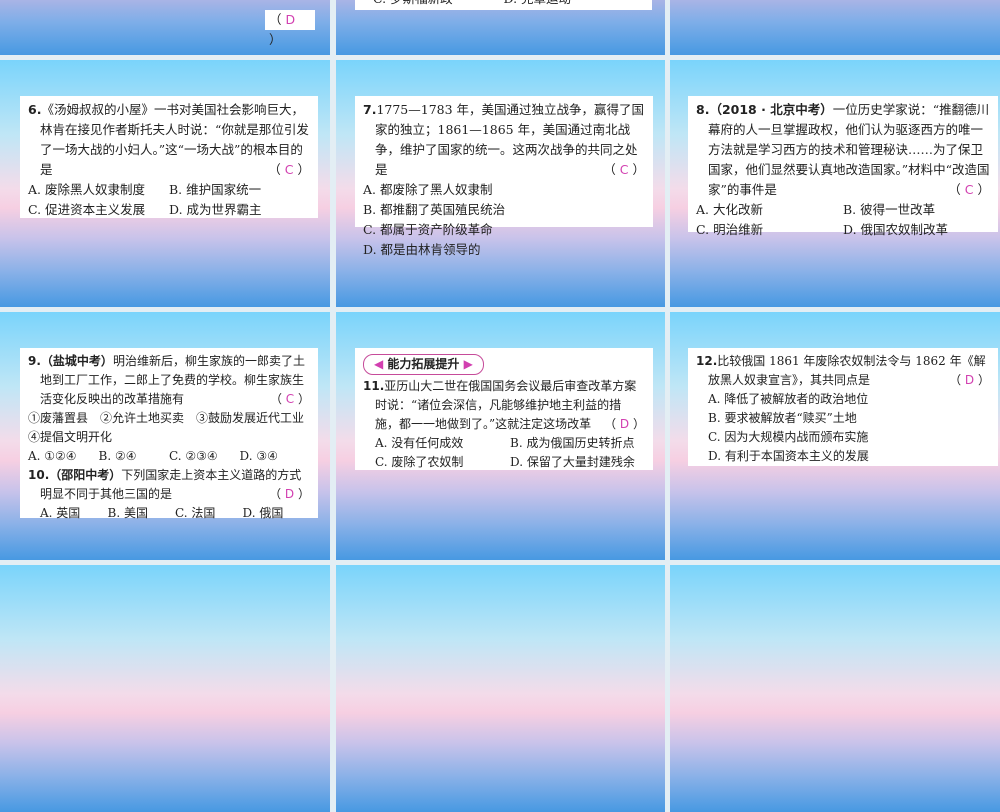  I want to click on option: A. 废除黑人奴隶制度, so click(86, 189).